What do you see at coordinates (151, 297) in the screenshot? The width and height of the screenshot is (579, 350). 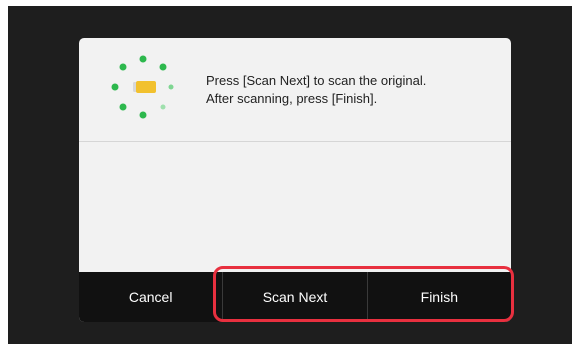 I see `cancel-button: Cancel` at bounding box center [151, 297].